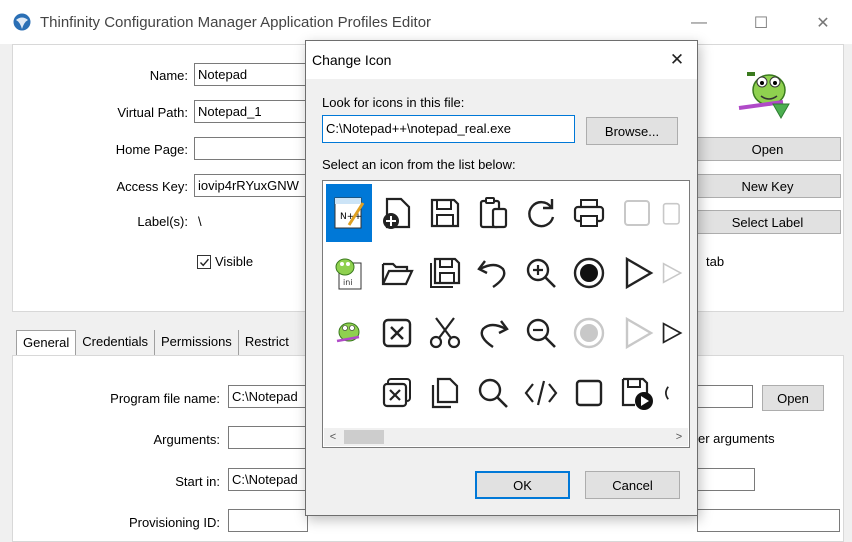 The height and width of the screenshot is (542, 852). What do you see at coordinates (763, 94) in the screenshot?
I see `notepadpp-large-icon` at bounding box center [763, 94].